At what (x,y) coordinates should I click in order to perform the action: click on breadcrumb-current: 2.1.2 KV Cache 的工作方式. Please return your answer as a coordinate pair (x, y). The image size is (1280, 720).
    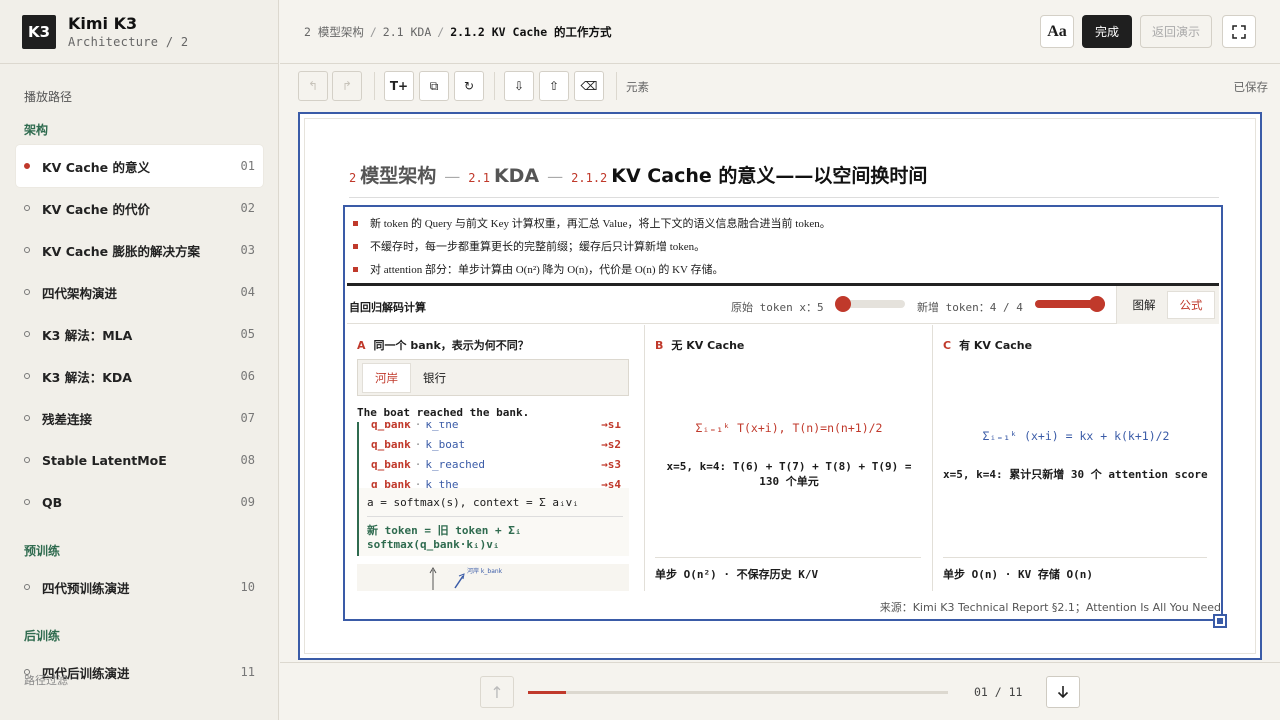
    Looking at the image, I should click on (531, 32).